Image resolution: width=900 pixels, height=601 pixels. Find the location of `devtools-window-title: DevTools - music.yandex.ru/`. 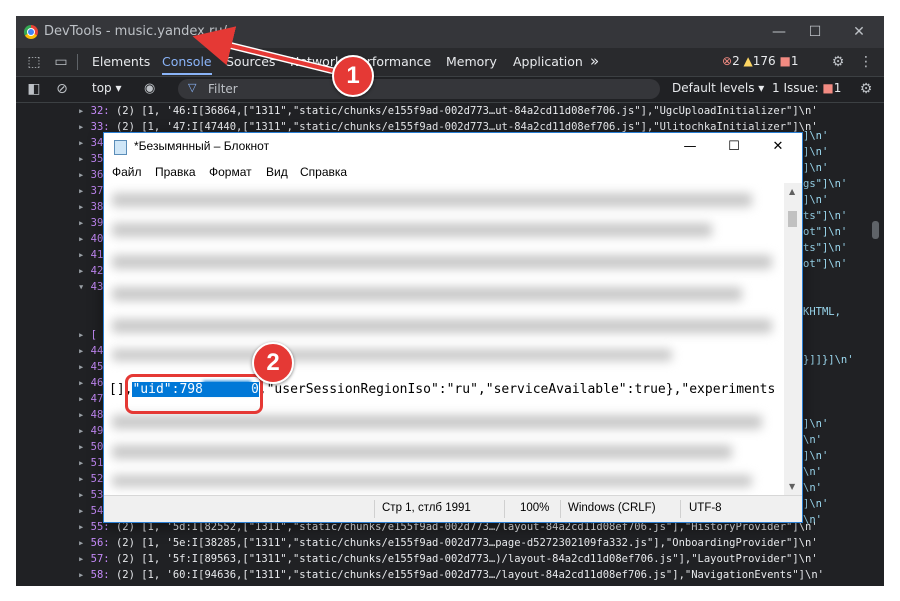

devtools-window-title: DevTools - music.yandex.ru/ is located at coordinates (135, 31).